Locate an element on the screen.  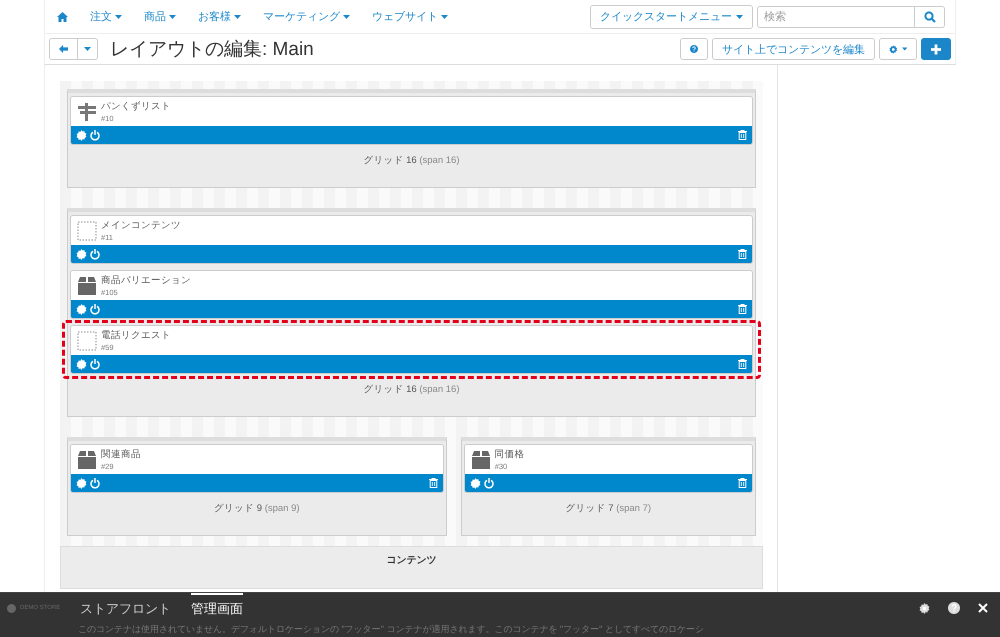
help-button is located at coordinates (694, 49).